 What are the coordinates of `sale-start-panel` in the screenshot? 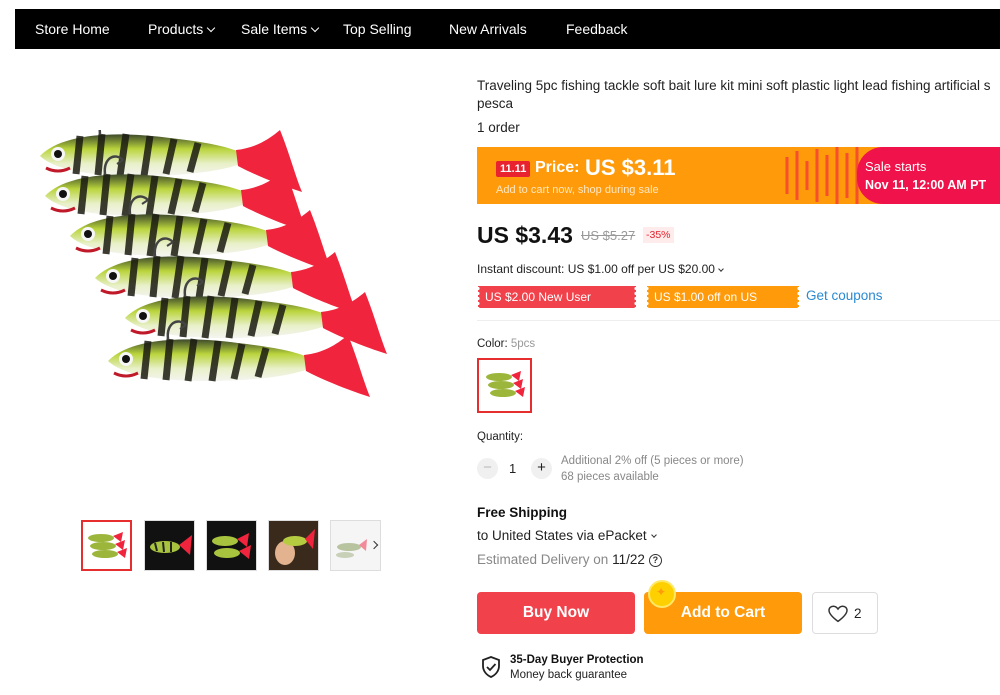 It's located at (928, 175).